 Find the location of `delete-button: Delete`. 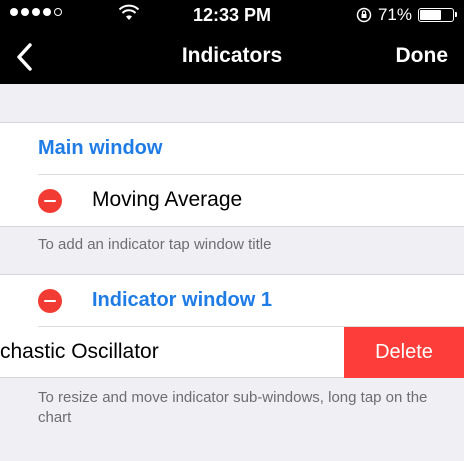

delete-button: Delete is located at coordinates (404, 352).